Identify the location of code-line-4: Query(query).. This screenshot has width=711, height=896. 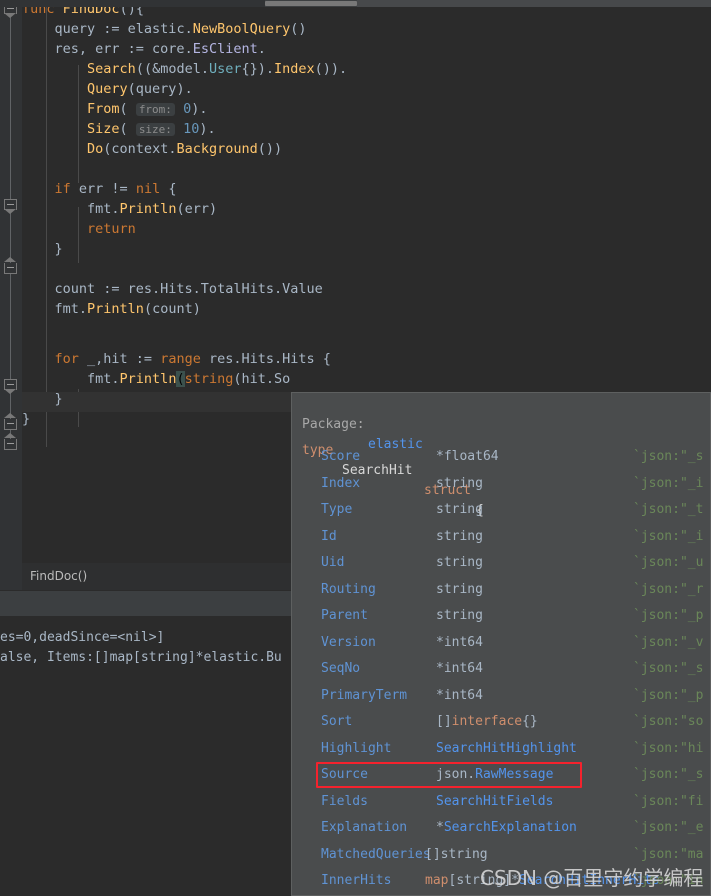
(107, 89).